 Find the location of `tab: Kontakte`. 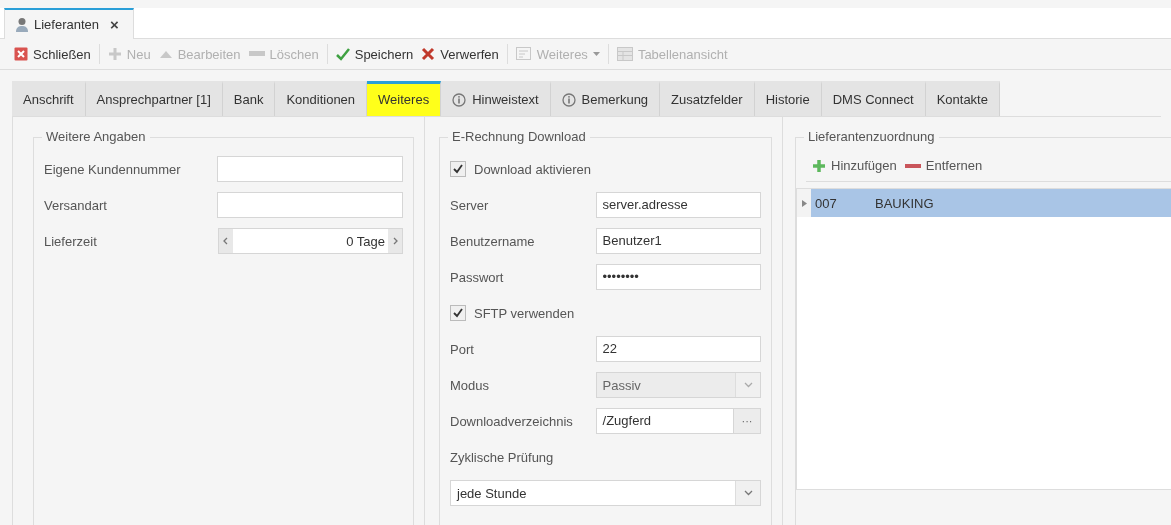

tab: Kontakte is located at coordinates (962, 98).